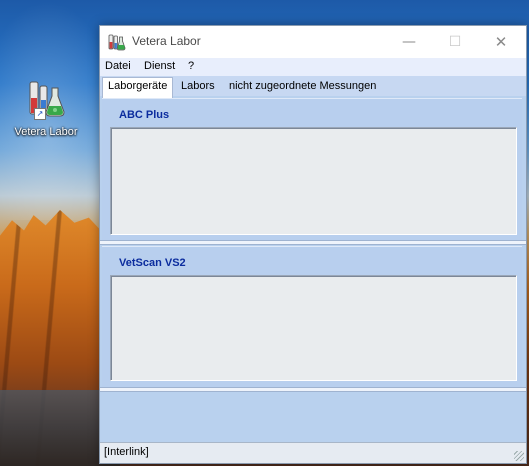 The width and height of the screenshot is (529, 466). Describe the element at coordinates (40, 114) in the screenshot. I see `shortcut-arrow-icon: ↗` at that location.